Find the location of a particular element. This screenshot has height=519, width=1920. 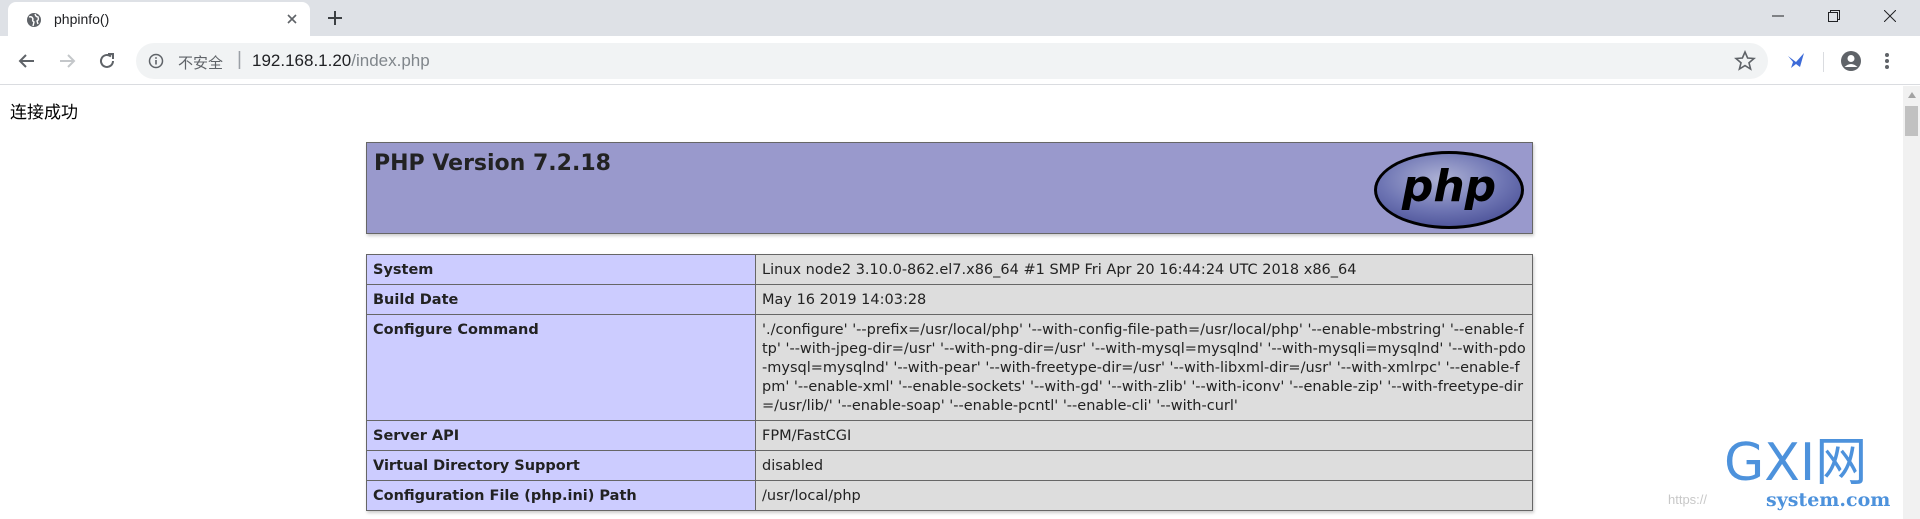

close-icon is located at coordinates (1890, 16).